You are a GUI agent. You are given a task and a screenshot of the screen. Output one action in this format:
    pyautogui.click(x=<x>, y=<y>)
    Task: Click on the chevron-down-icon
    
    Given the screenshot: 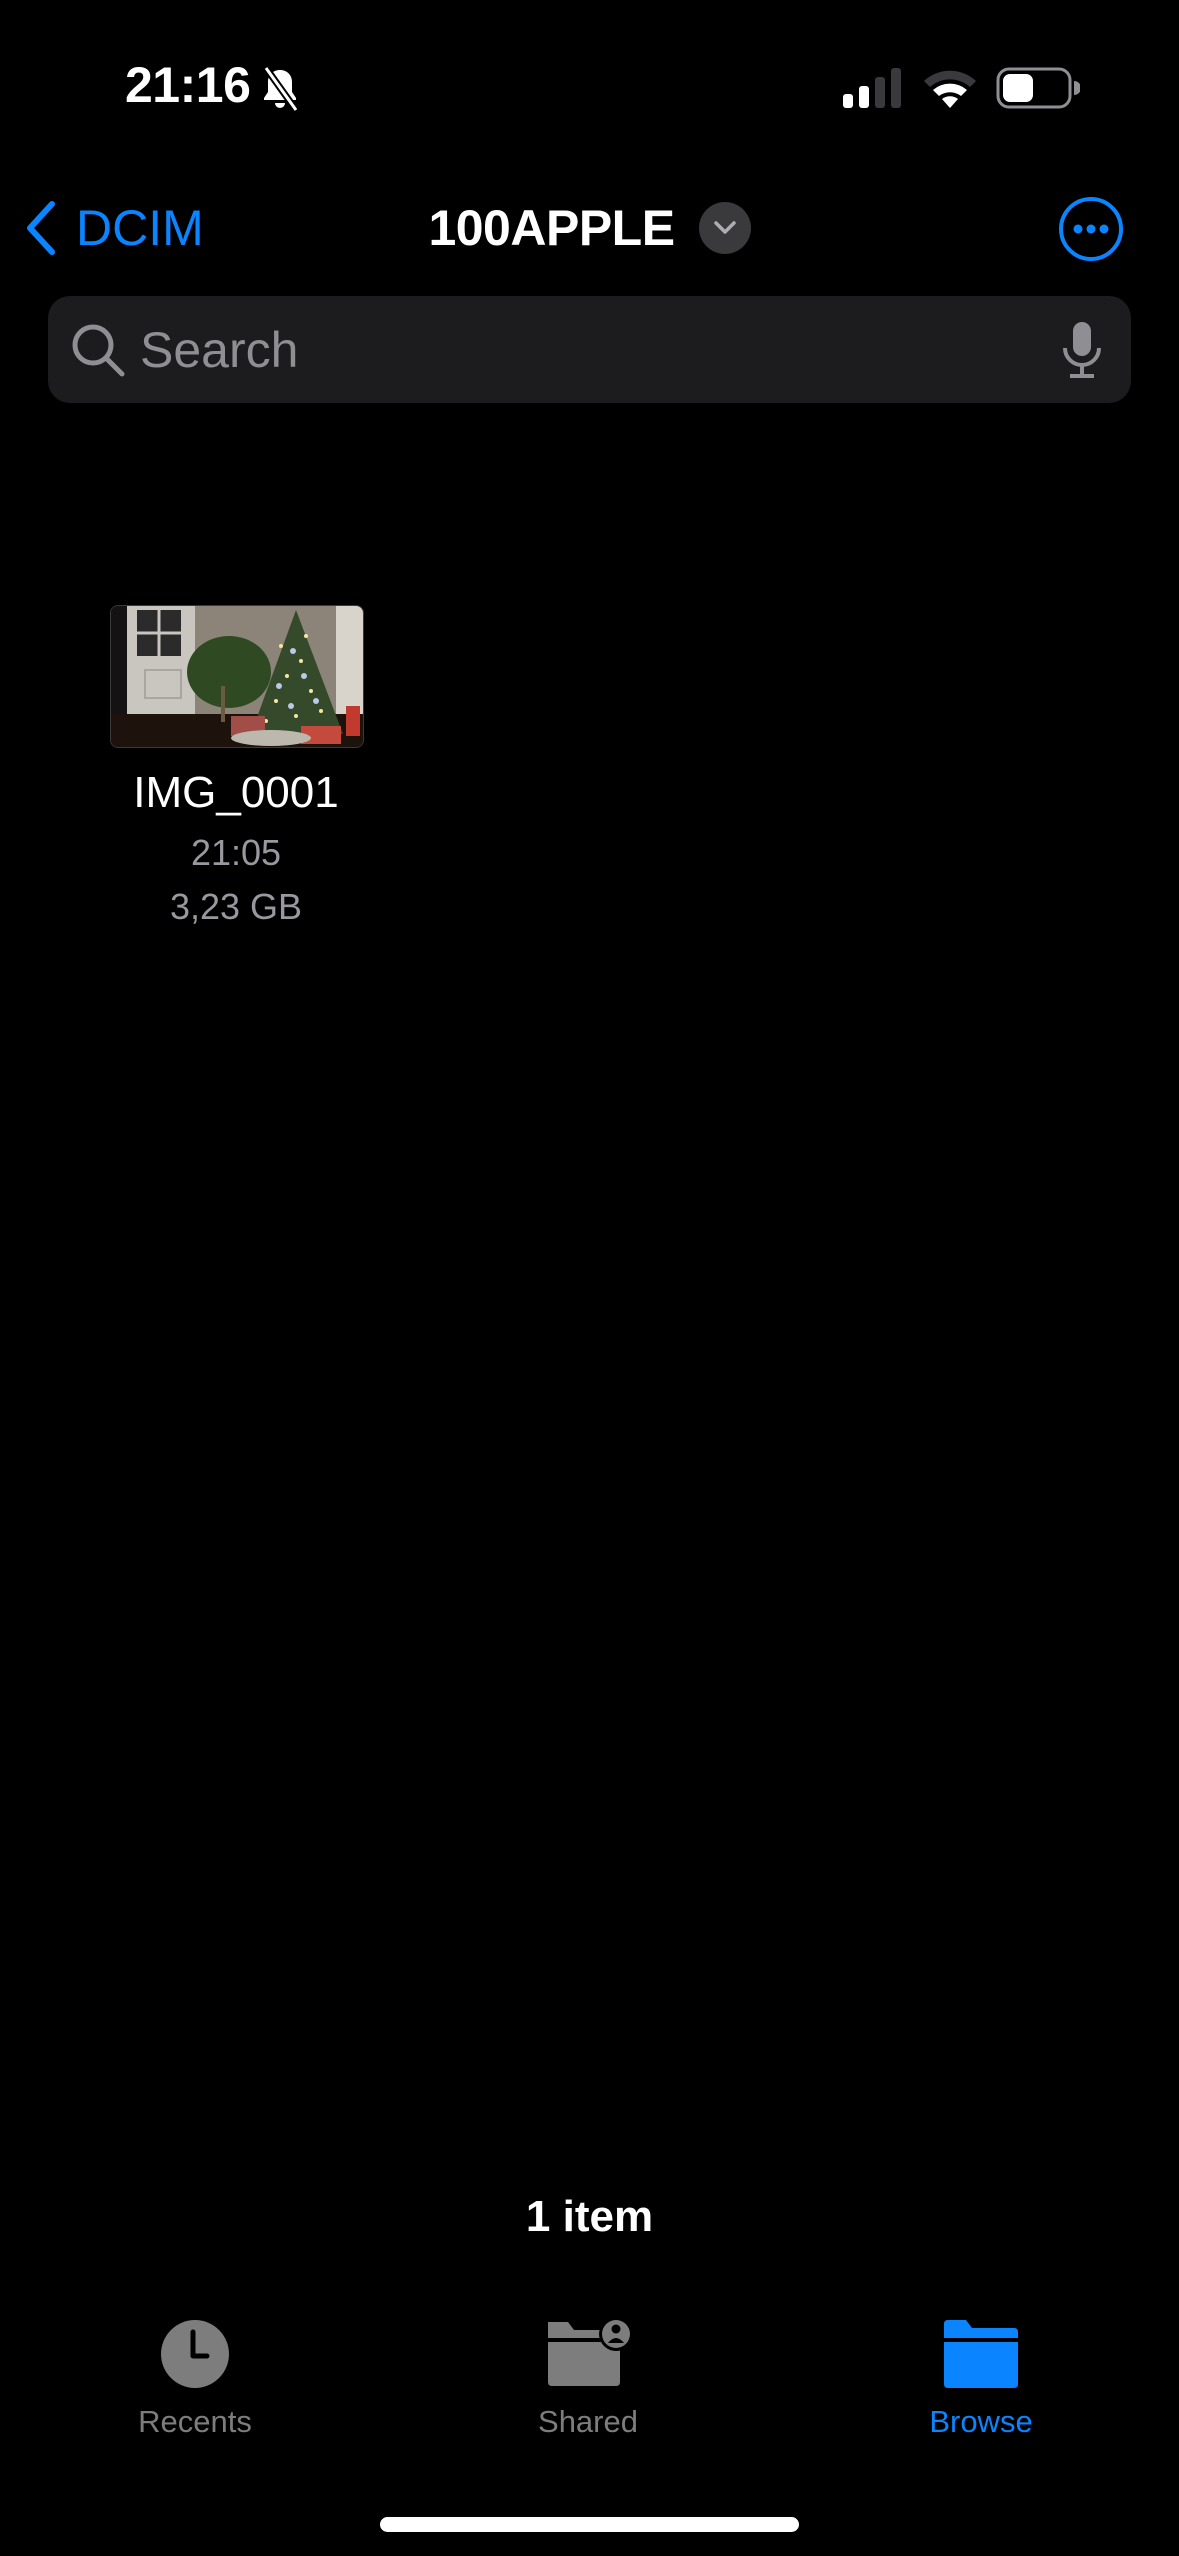 What is the action you would take?
    pyautogui.click(x=724, y=227)
    